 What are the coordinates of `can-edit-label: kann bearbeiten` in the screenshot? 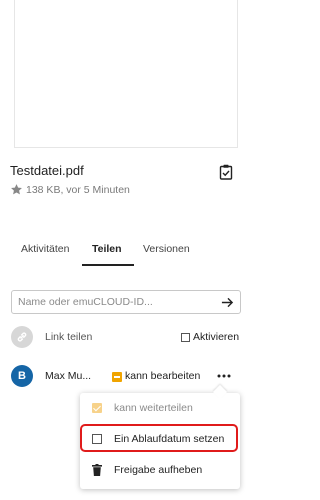 It's located at (162, 376).